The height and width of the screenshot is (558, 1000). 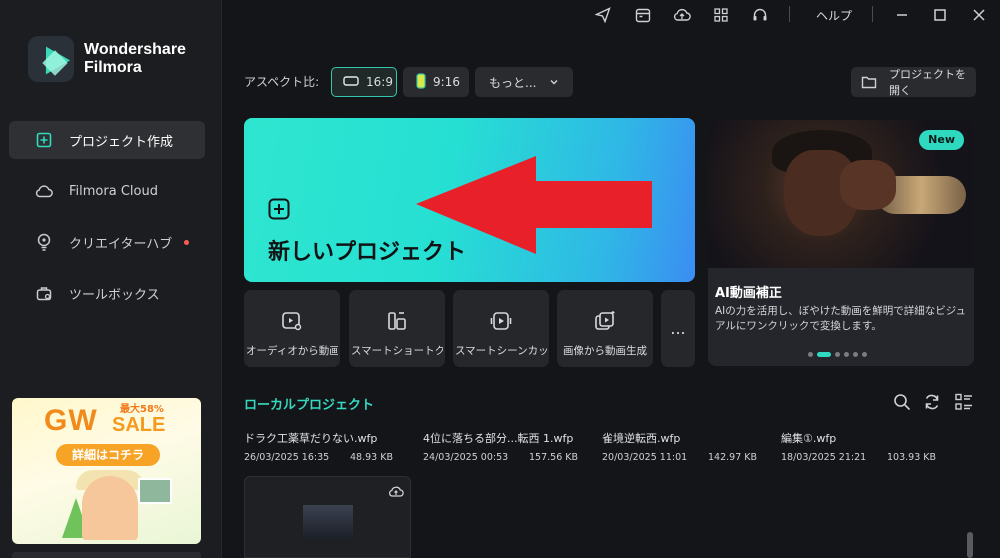 I want to click on chevron-down-icon, so click(x=554, y=83).